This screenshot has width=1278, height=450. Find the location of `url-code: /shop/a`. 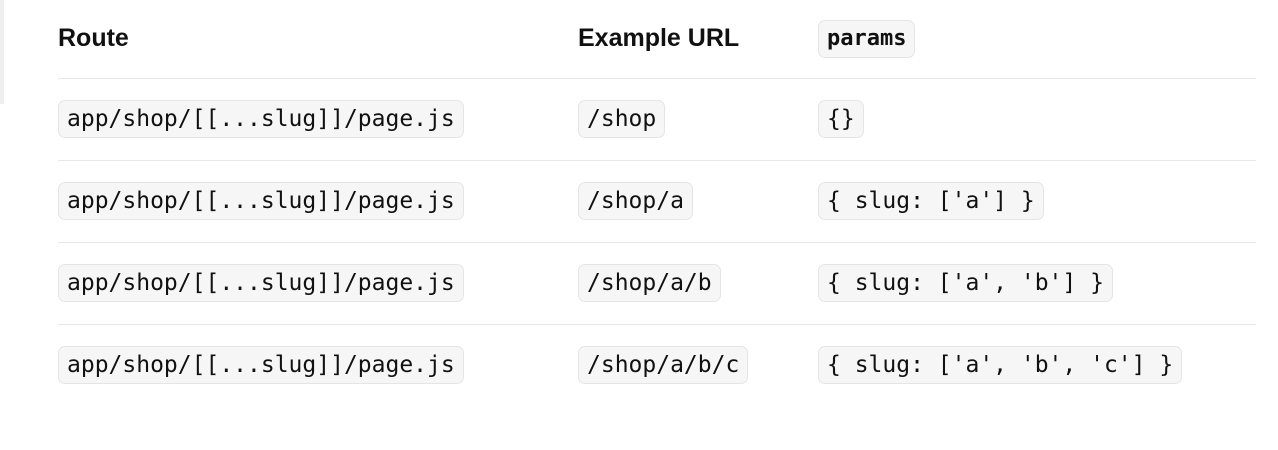

url-code: /shop/a is located at coordinates (635, 201).